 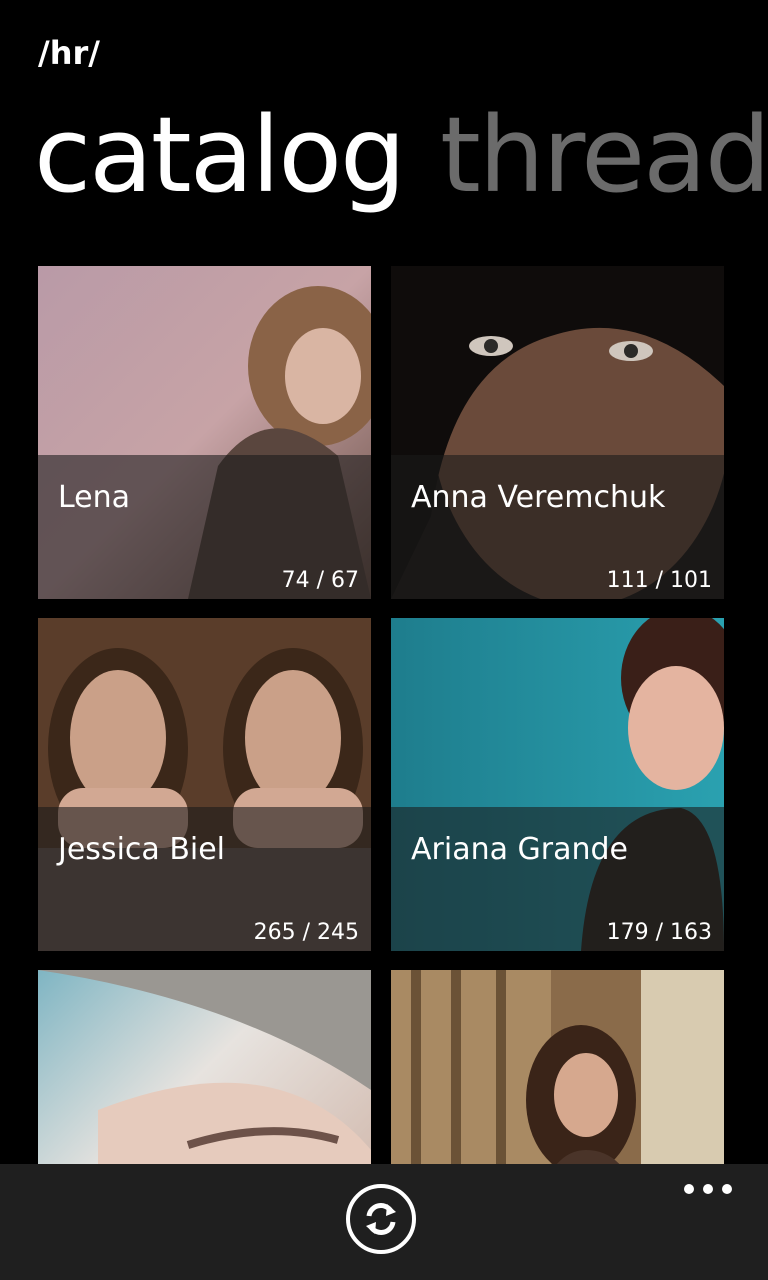 I want to click on thread-counts: 74 / 67, so click(x=320, y=580).